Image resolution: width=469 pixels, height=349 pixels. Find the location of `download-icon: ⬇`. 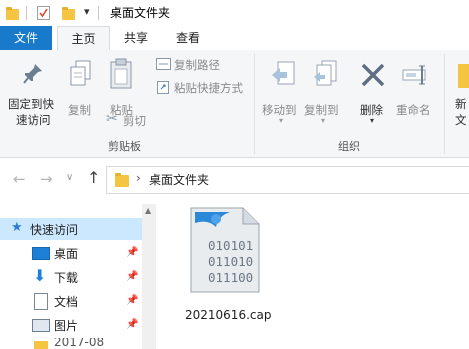

download-icon: ⬇ is located at coordinates (40, 275).